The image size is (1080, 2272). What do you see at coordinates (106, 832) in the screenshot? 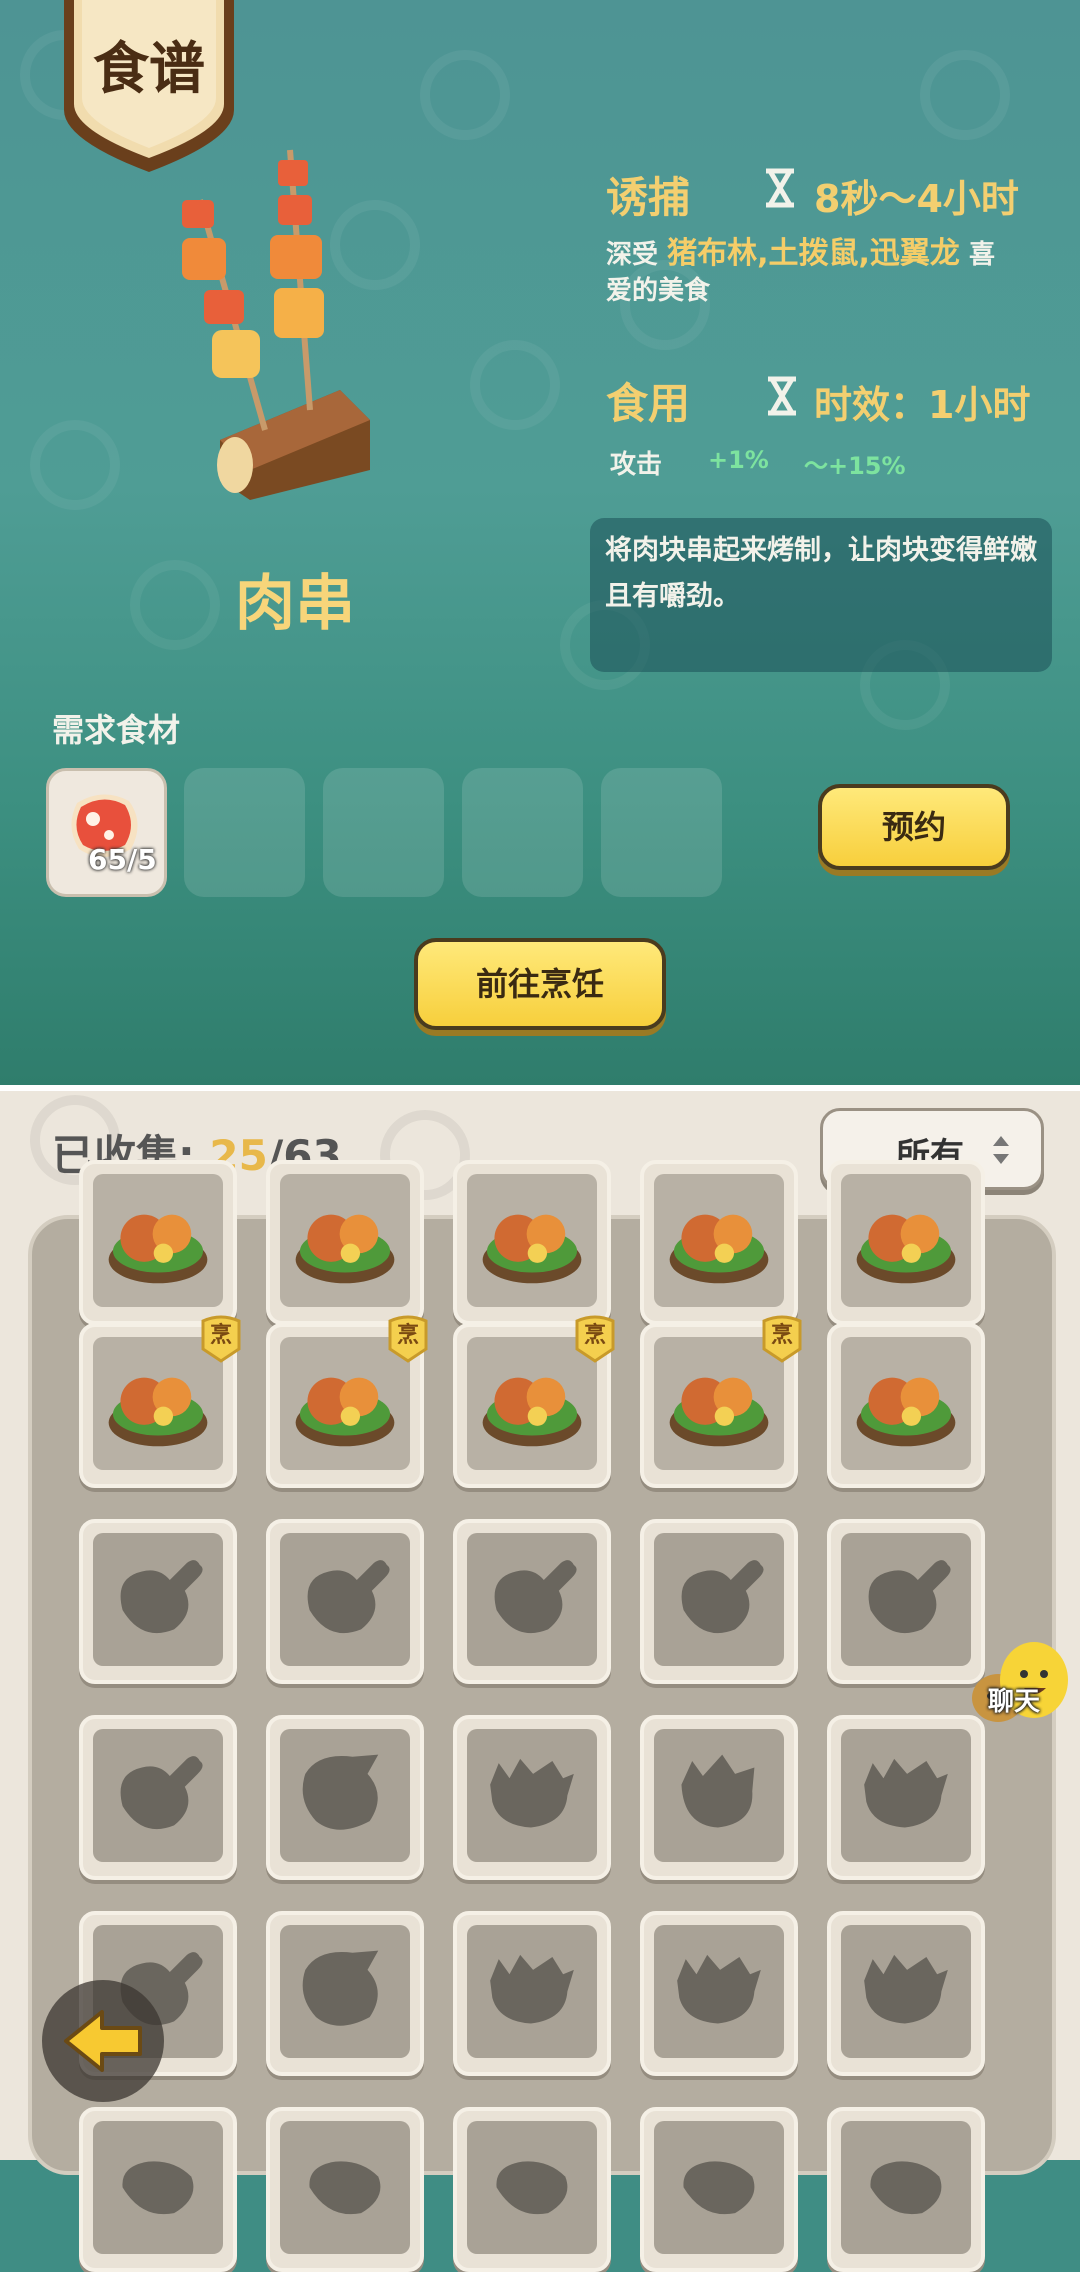
I see `ingredient-slot-meat` at bounding box center [106, 832].